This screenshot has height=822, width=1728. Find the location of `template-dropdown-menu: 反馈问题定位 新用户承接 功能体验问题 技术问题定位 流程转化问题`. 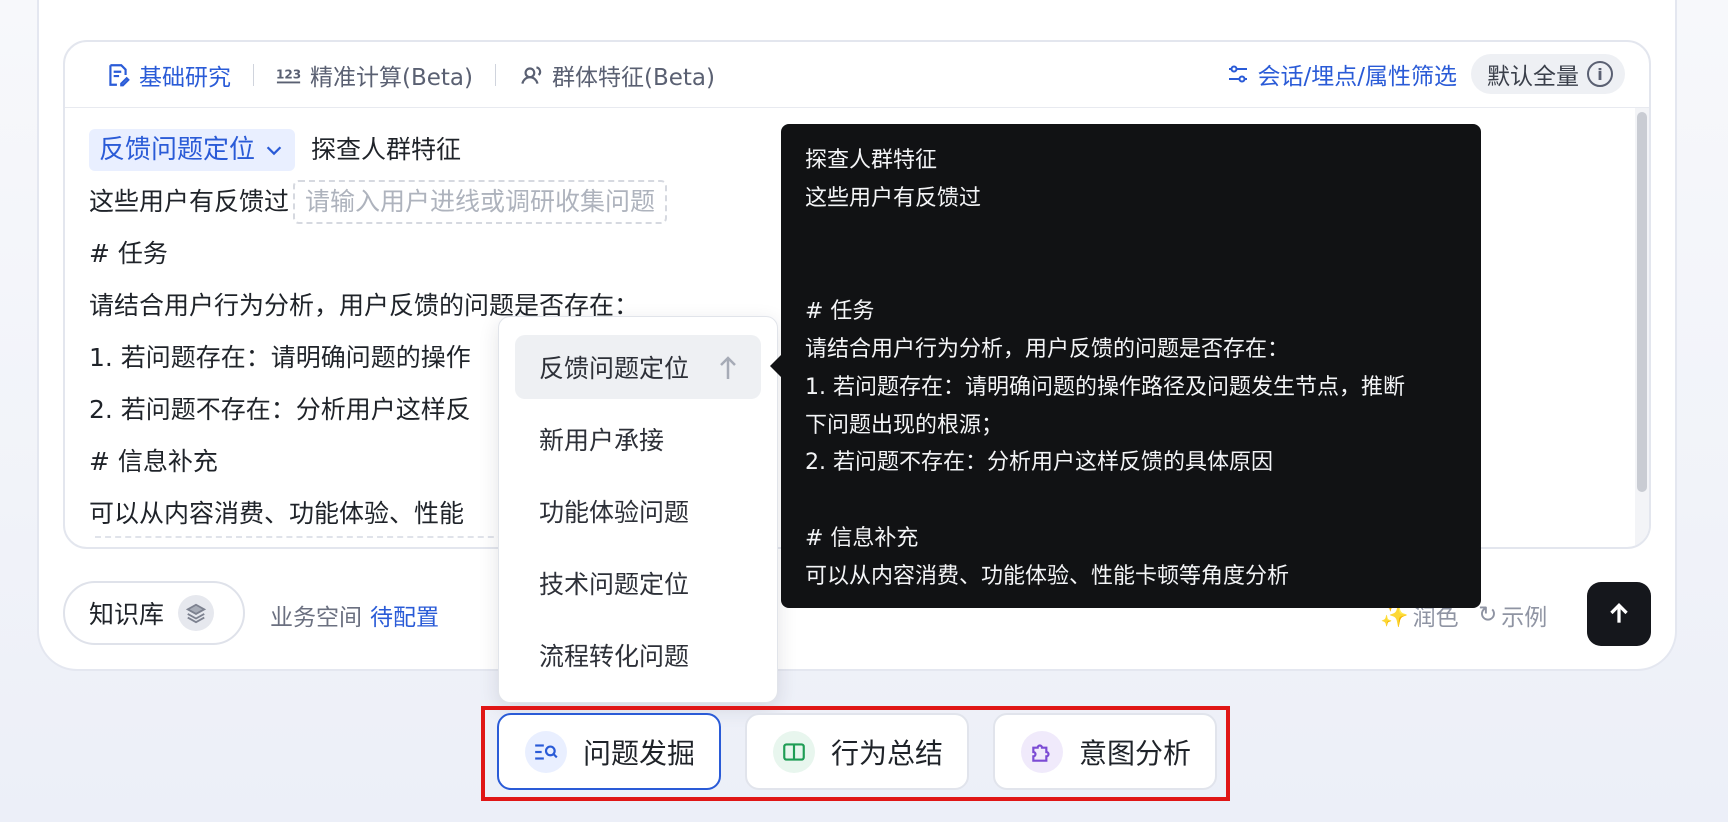

template-dropdown-menu: 反馈问题定位 新用户承接 功能体验问题 技术问题定位 流程转化问题 is located at coordinates (638, 509).